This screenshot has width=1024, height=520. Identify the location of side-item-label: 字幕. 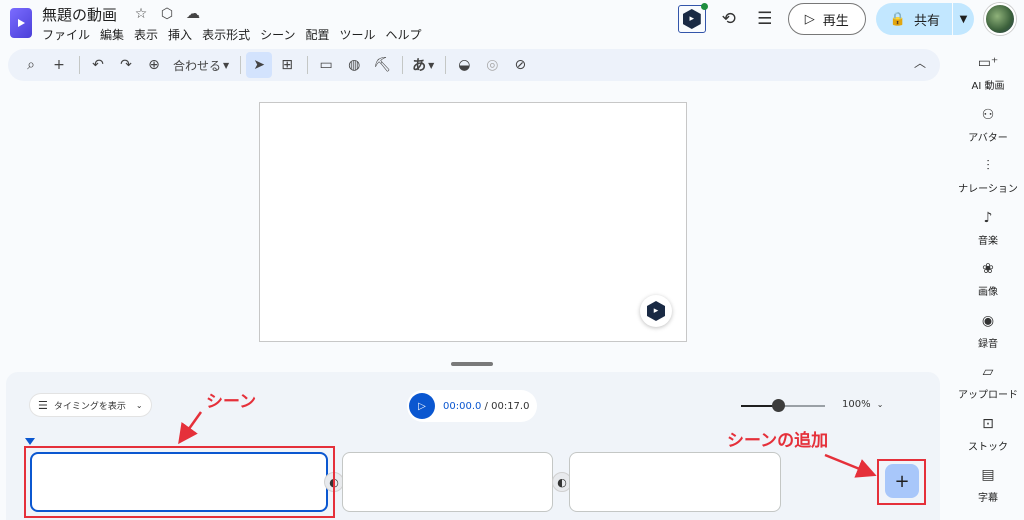
(988, 498).